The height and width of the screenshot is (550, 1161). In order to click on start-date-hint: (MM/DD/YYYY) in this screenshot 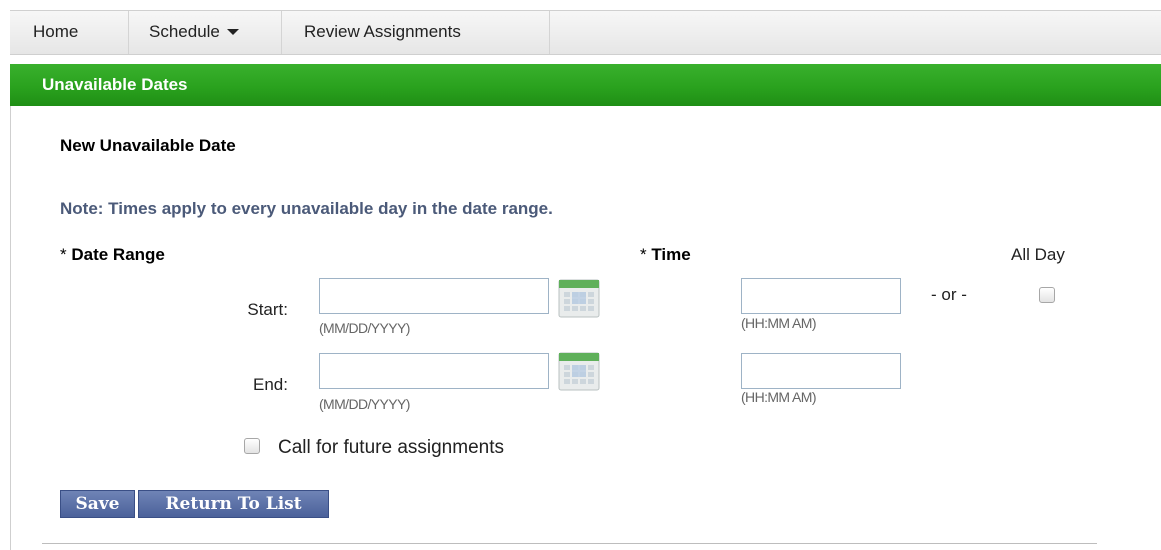, I will do `click(364, 328)`.